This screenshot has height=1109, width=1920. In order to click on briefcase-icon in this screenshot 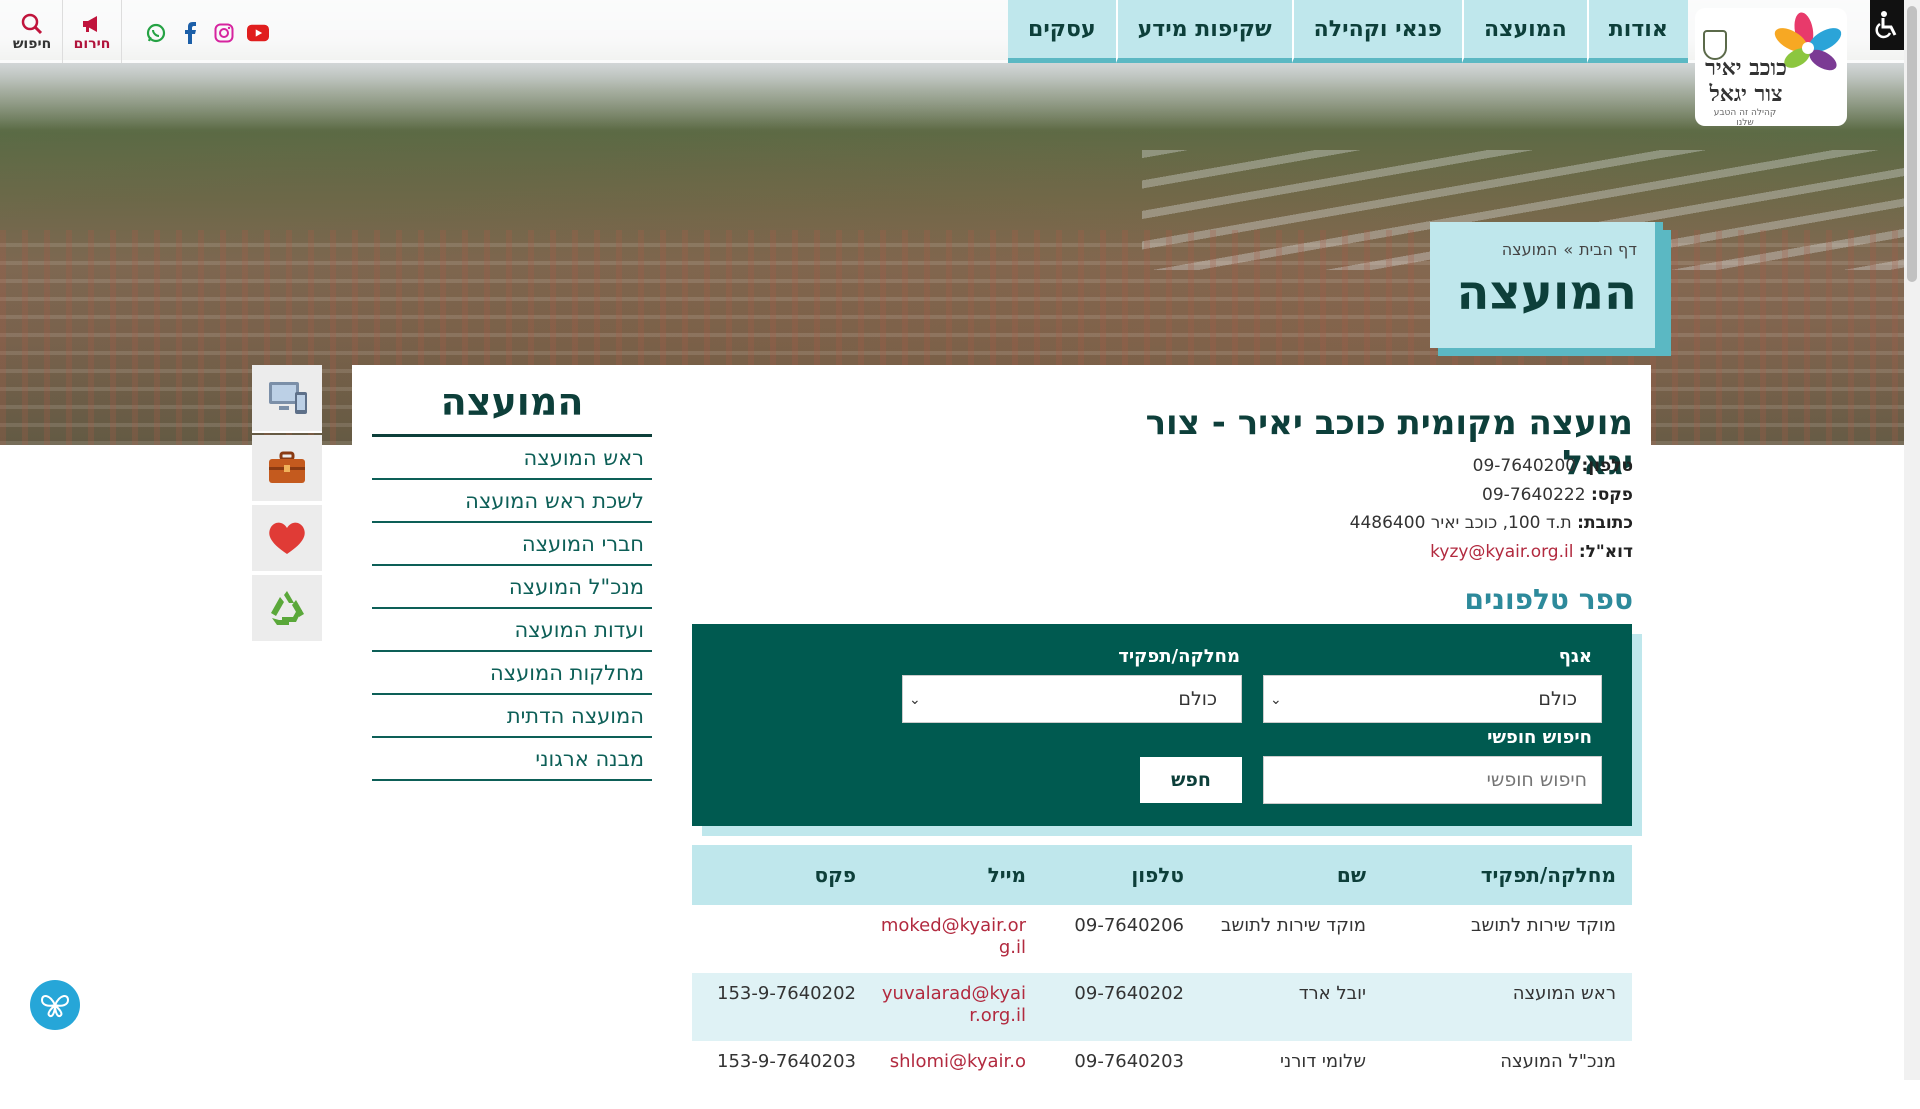, I will do `click(287, 467)`.